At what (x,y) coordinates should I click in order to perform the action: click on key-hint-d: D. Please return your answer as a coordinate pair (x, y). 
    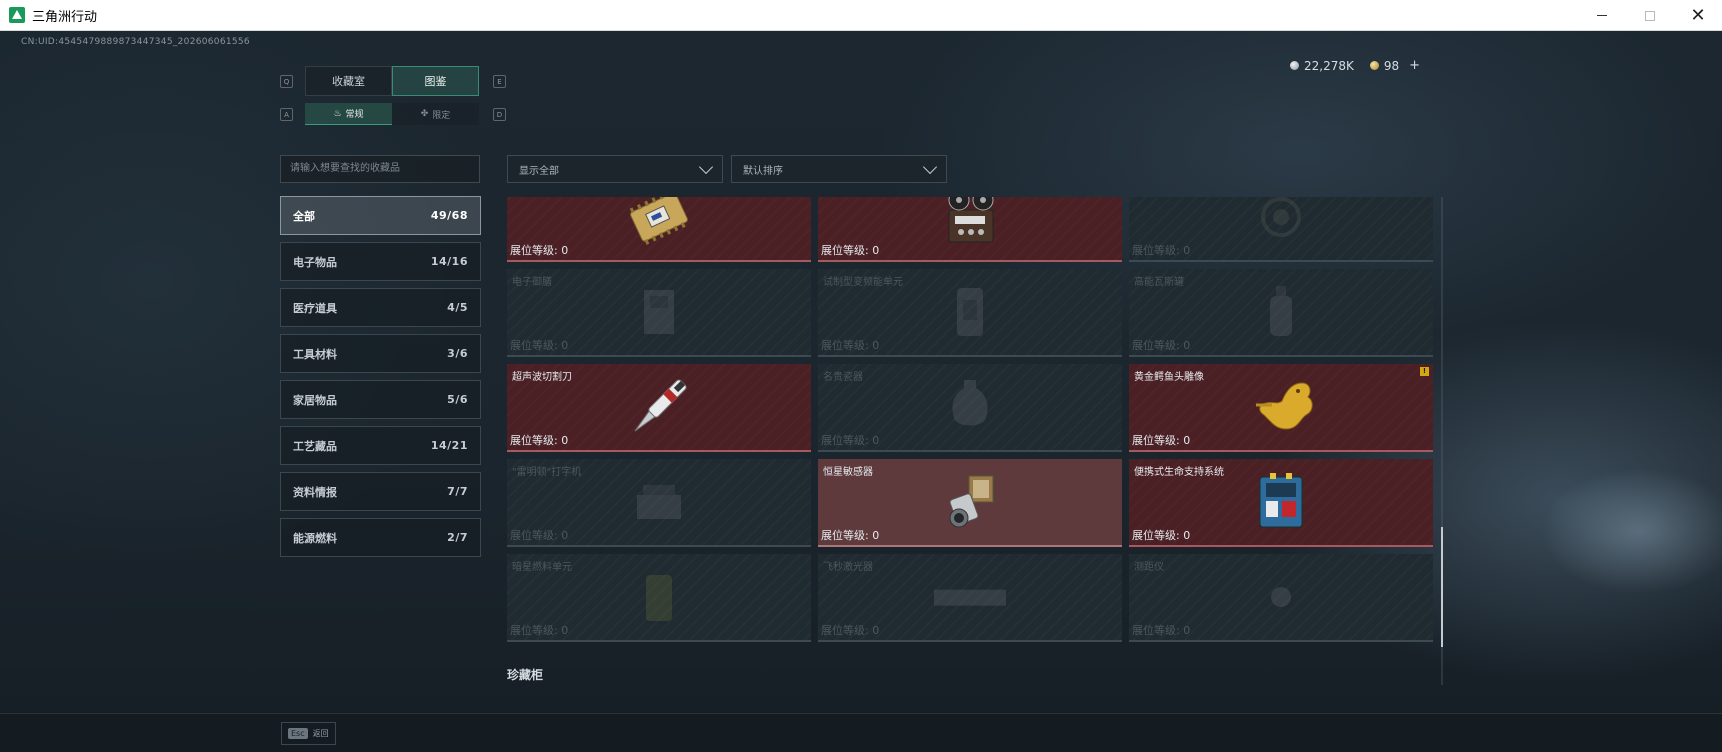
    Looking at the image, I should click on (499, 114).